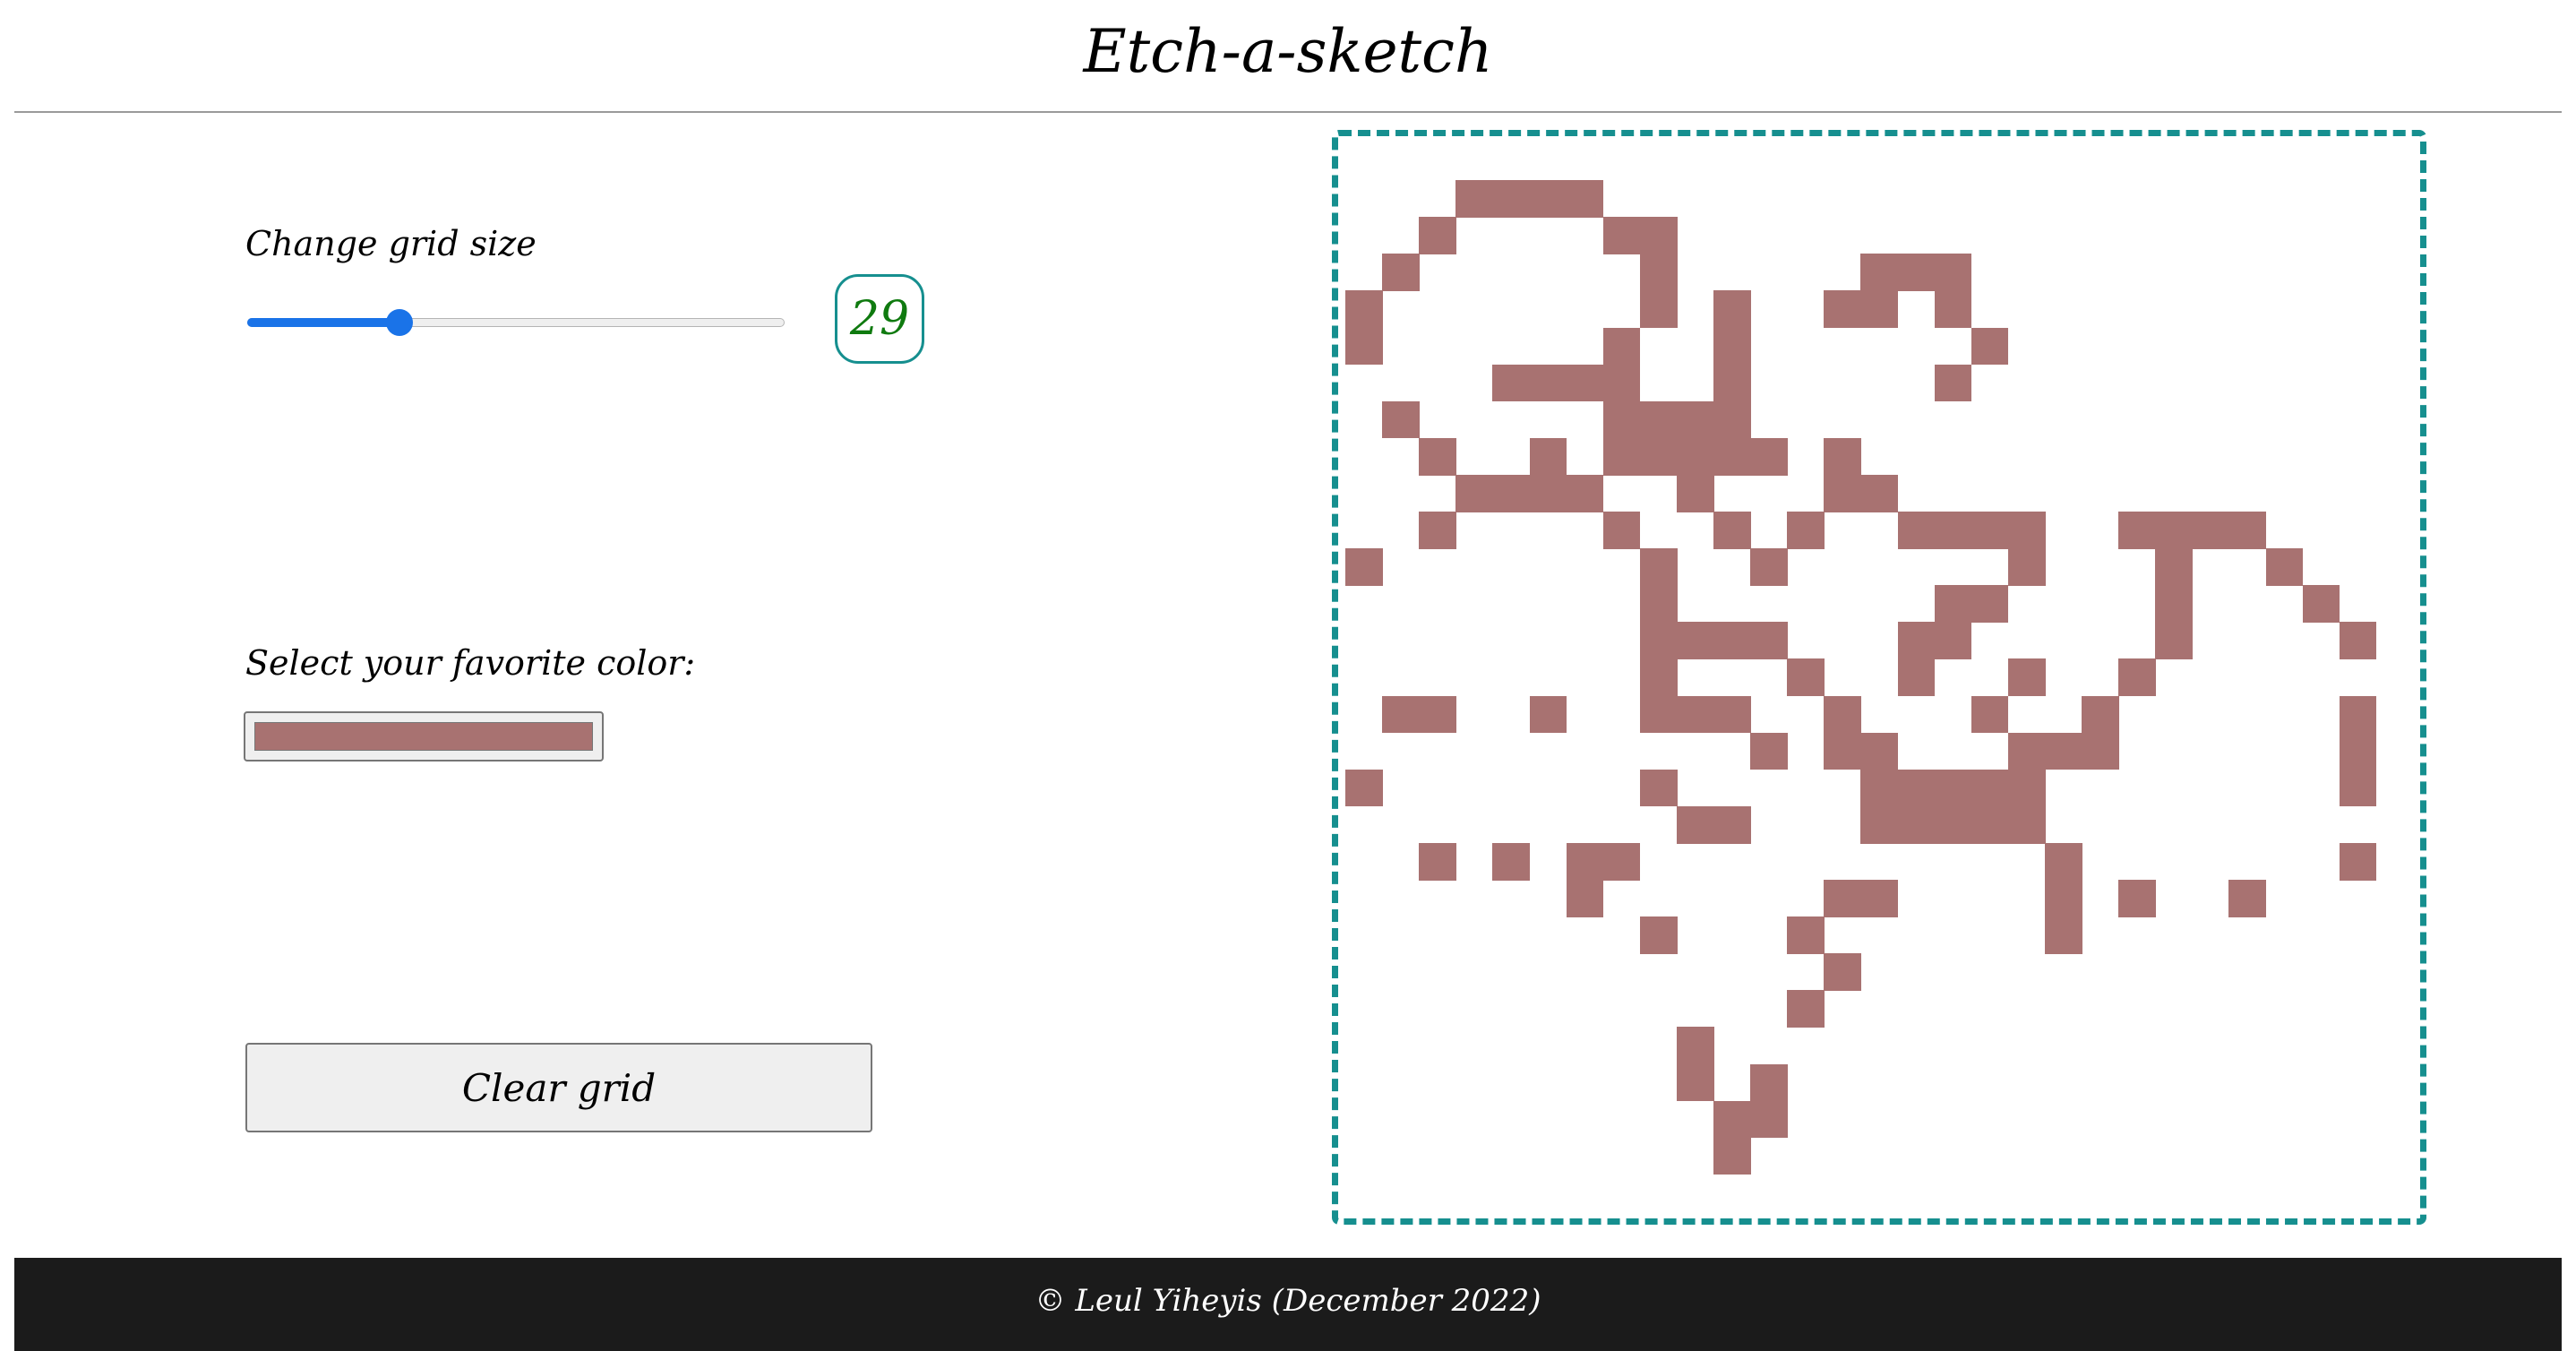 This screenshot has height=1351, width=2576. What do you see at coordinates (399, 322) in the screenshot?
I see `slider-thumb` at bounding box center [399, 322].